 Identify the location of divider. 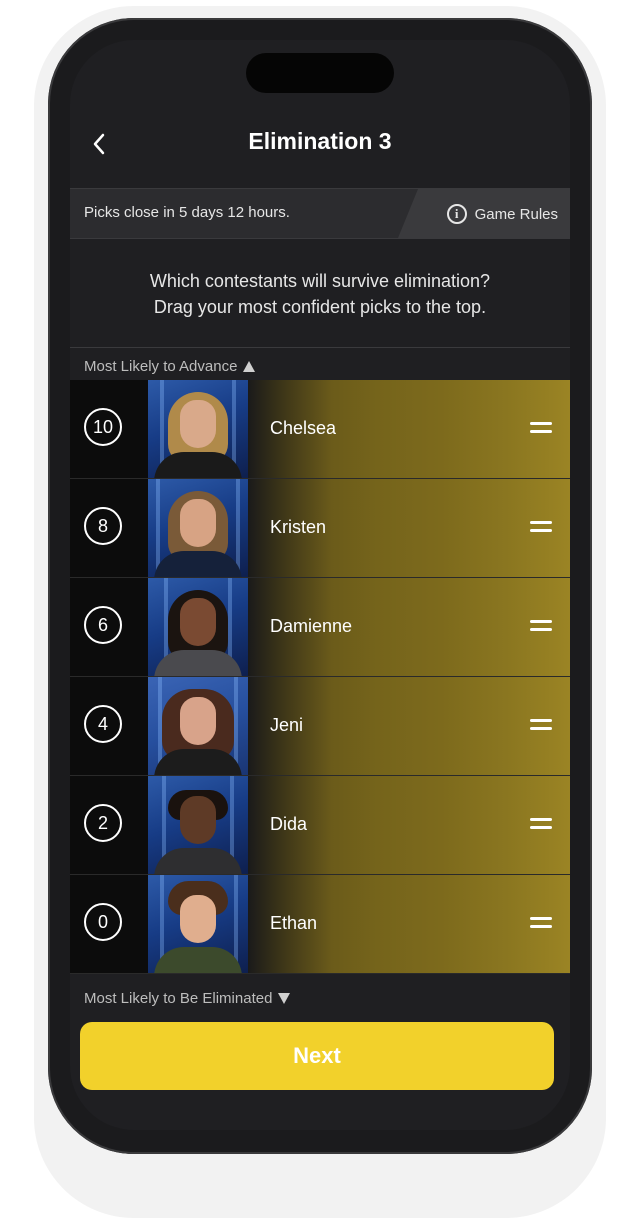
(320, 347).